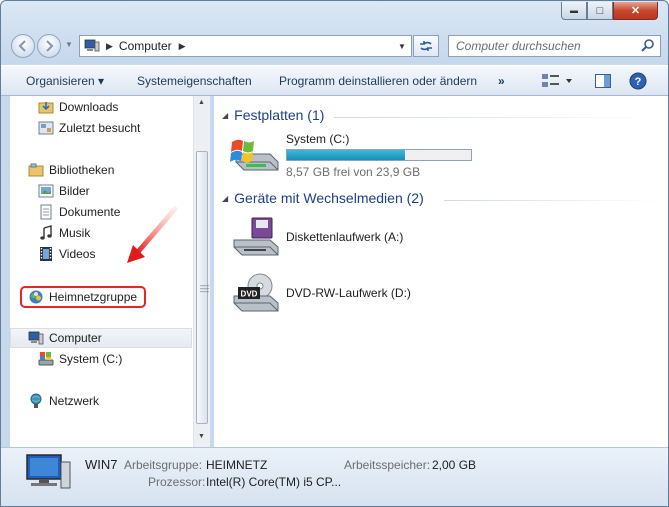 This screenshot has height=507, width=669. What do you see at coordinates (249, 294) in the screenshot?
I see `dvd-badge: DVD` at bounding box center [249, 294].